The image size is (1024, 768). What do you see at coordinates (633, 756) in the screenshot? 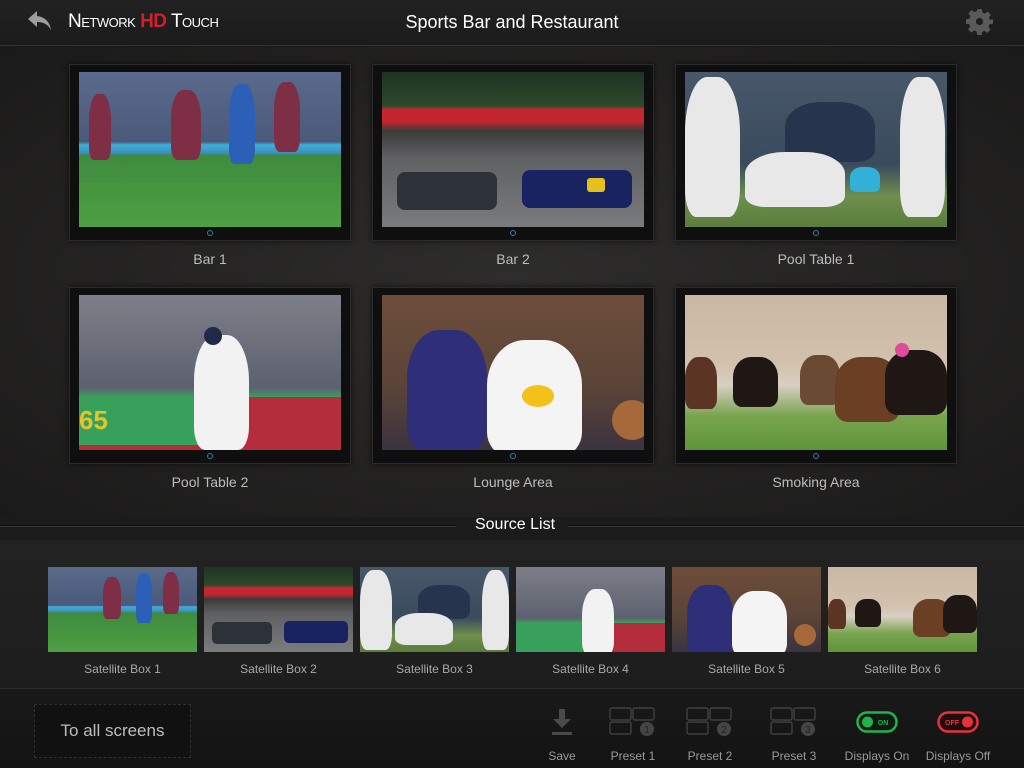
I see `preset-1-label: Preset 1` at bounding box center [633, 756].